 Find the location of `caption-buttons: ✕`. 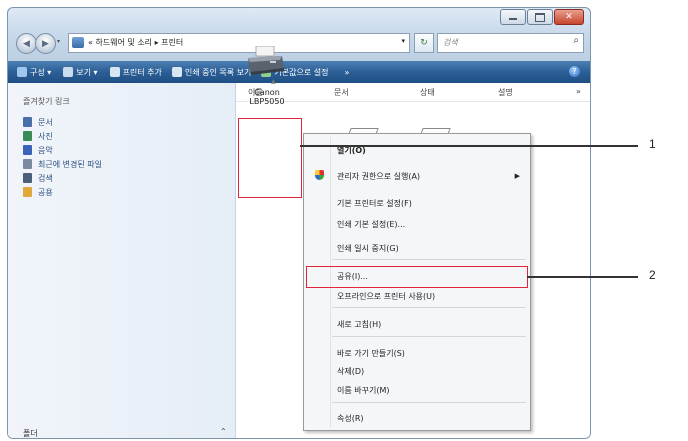

caption-buttons: ✕ is located at coordinates (542, 17).